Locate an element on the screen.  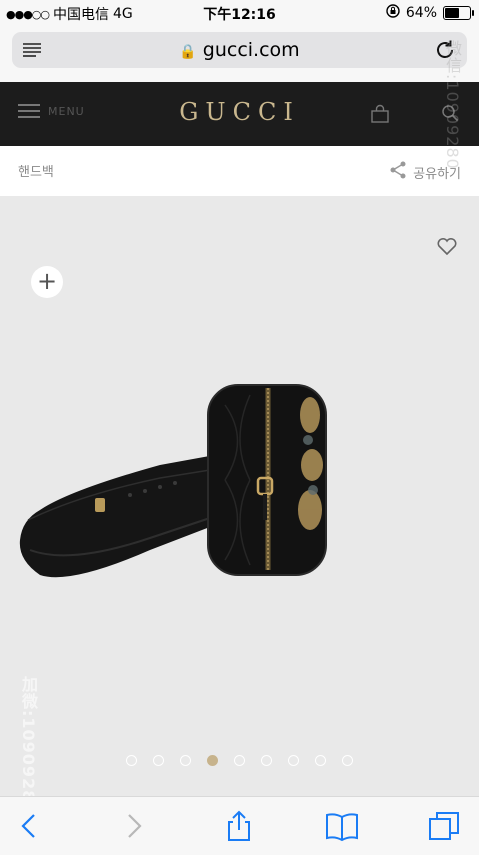
browser-toolbar is located at coordinates (239, 825).